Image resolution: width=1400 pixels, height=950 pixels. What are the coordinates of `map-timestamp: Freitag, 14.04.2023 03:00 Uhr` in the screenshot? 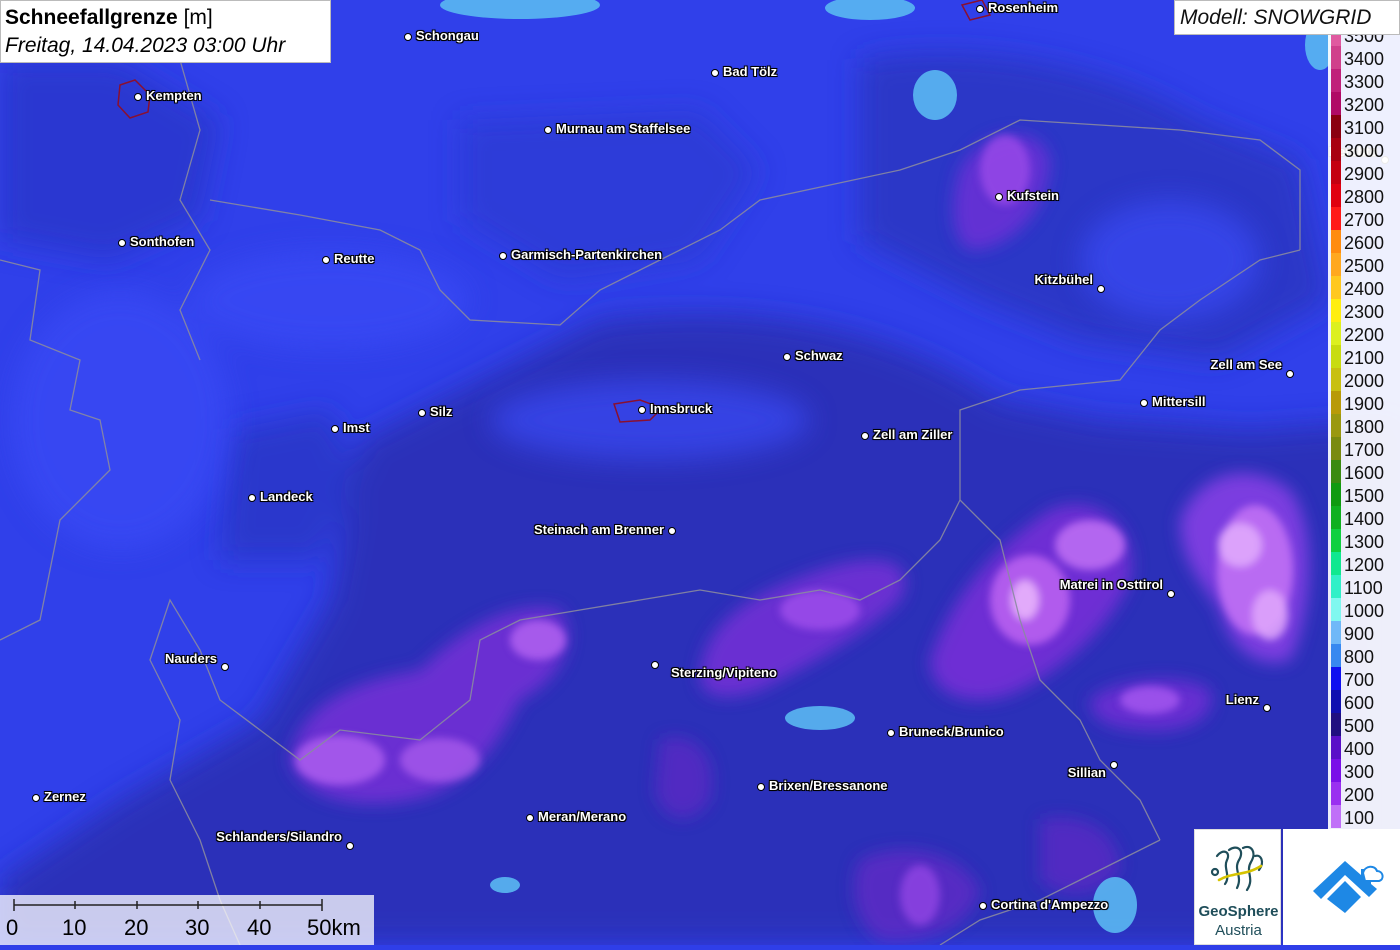 It's located at (145, 45).